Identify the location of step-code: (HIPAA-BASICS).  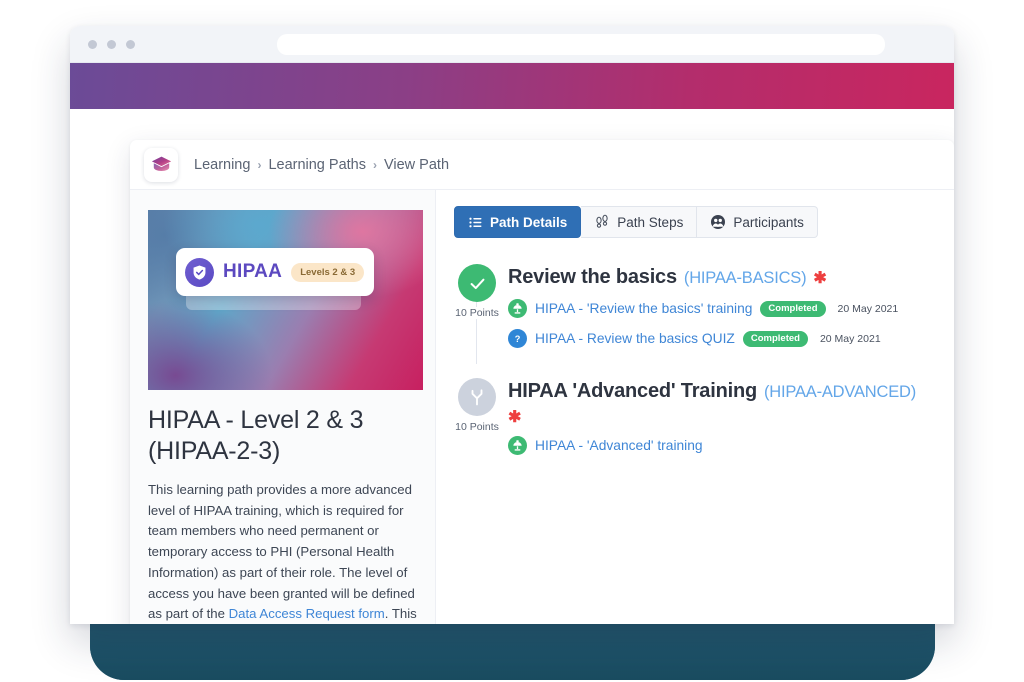
(745, 278).